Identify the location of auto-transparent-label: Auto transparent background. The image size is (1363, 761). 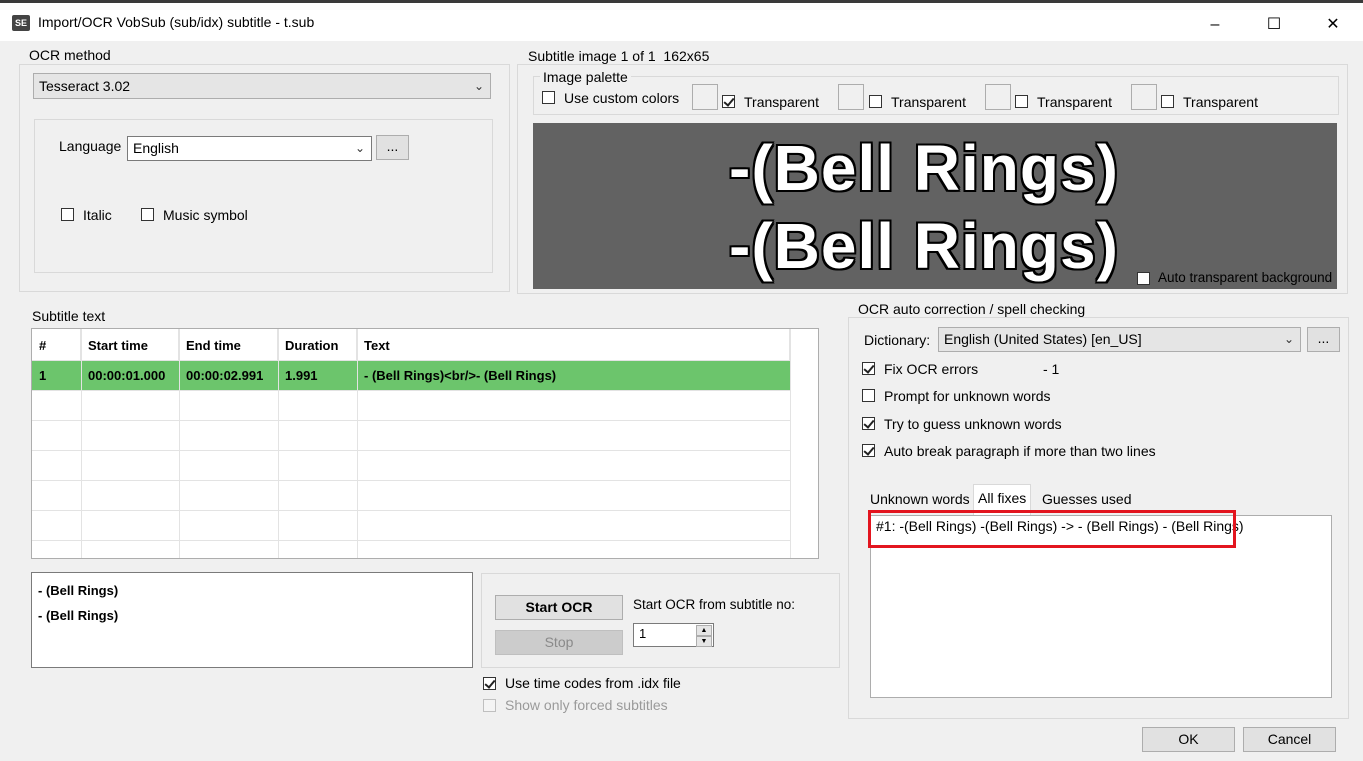
(1245, 277).